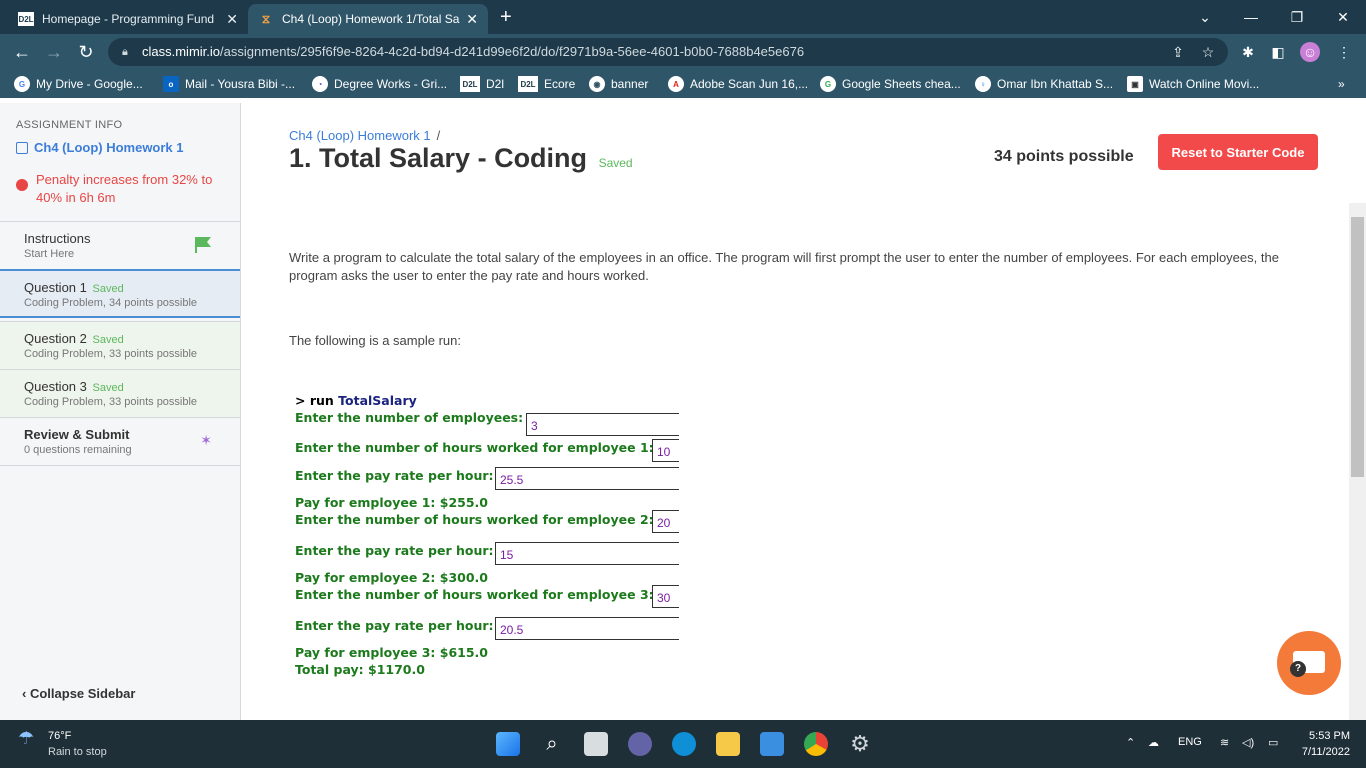  What do you see at coordinates (552, 744) in the screenshot?
I see `search-icon: ⌕` at bounding box center [552, 744].